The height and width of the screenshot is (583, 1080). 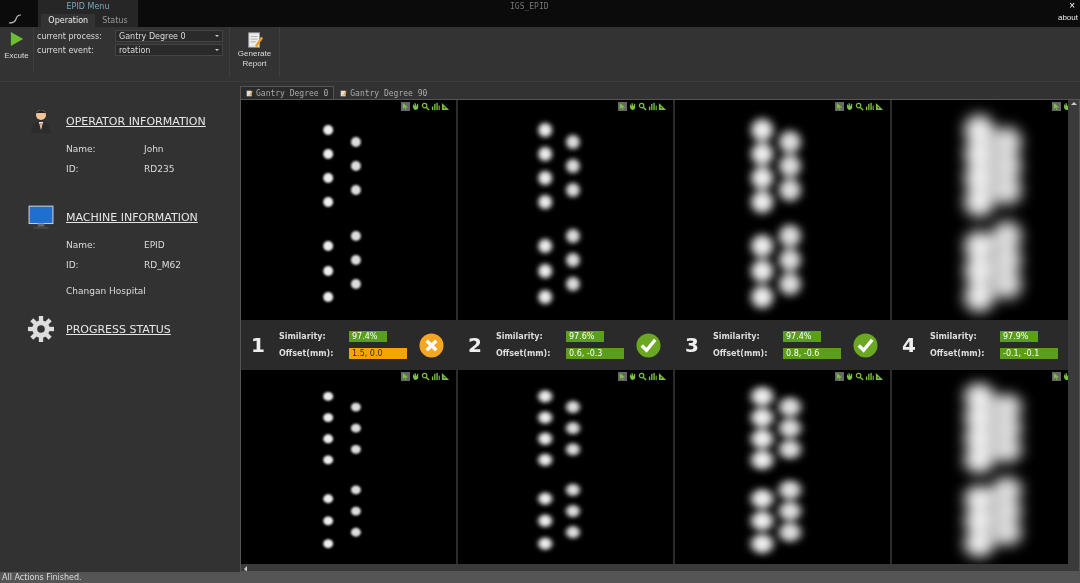 What do you see at coordinates (15, 19) in the screenshot?
I see `logo-icon` at bounding box center [15, 19].